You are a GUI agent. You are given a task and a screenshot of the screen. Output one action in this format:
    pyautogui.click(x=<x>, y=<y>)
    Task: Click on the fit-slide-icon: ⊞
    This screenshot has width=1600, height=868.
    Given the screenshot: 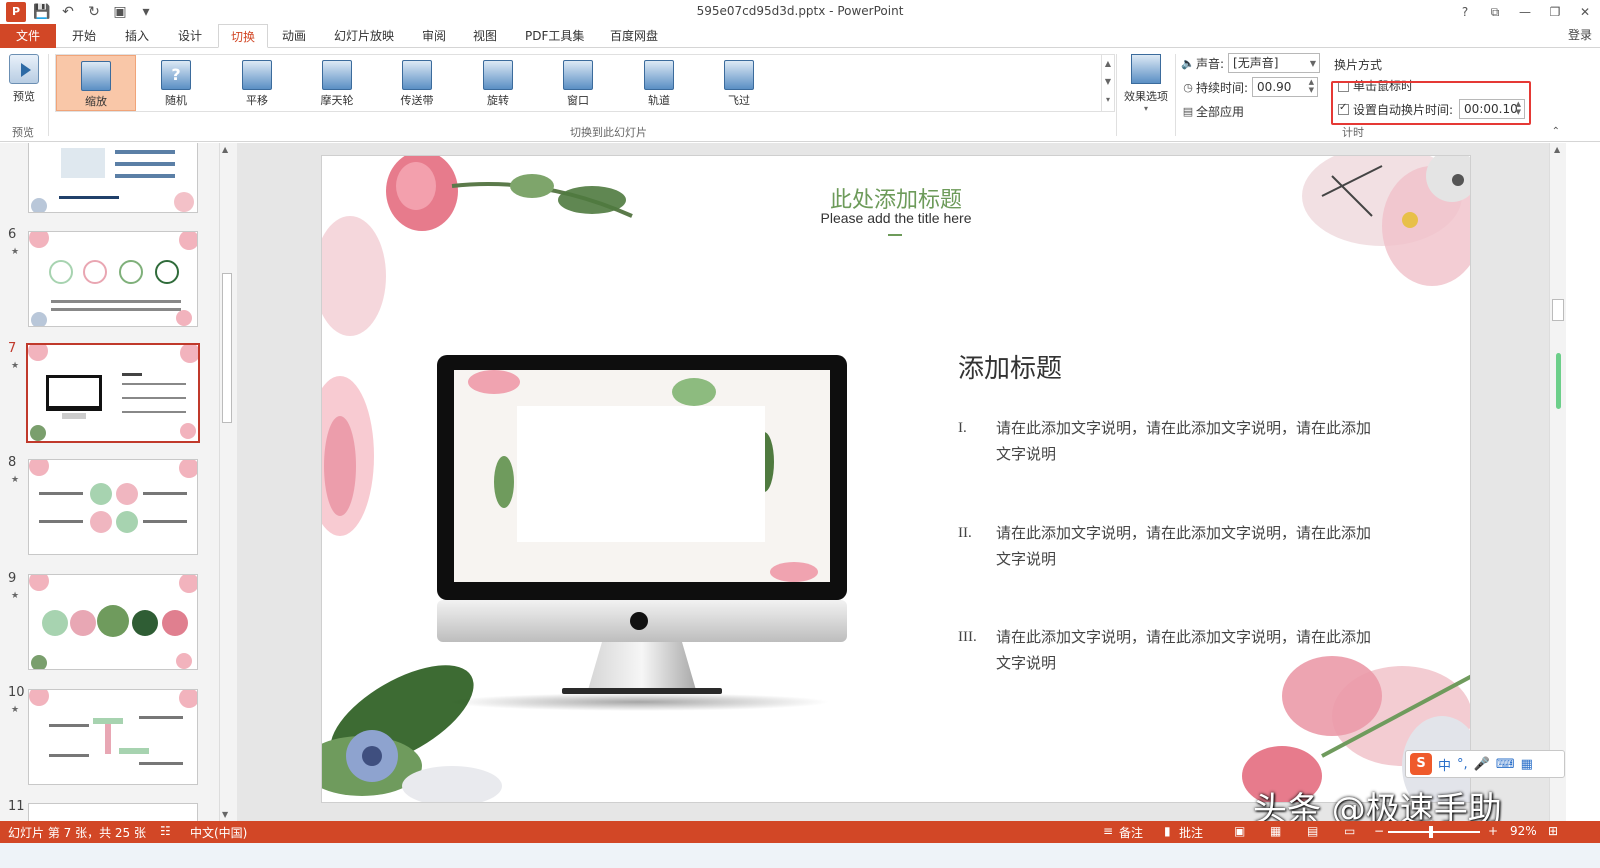 What is the action you would take?
    pyautogui.click(x=1553, y=831)
    